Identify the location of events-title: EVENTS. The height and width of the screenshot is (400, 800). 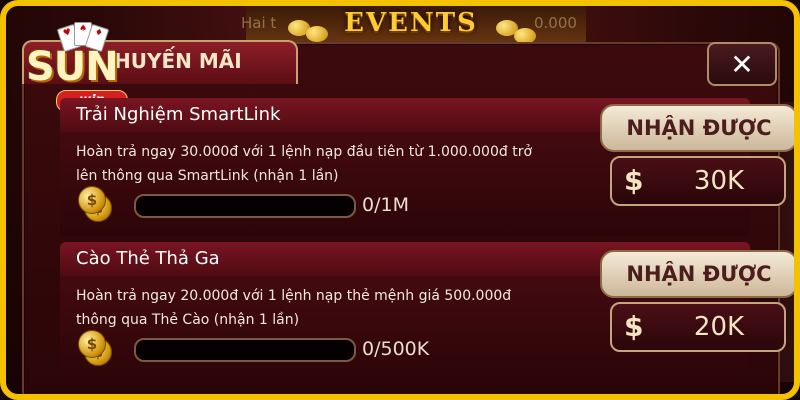
(411, 23).